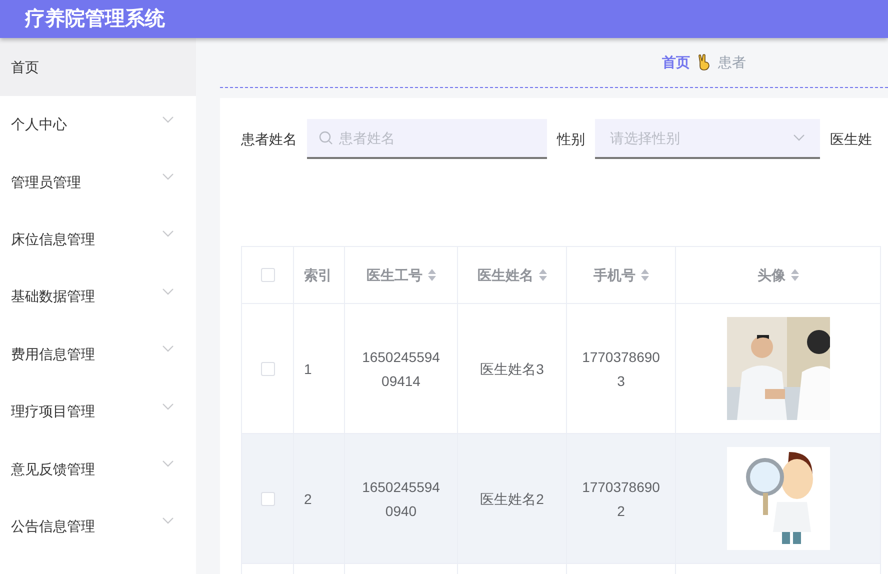  I want to click on breadcrumb-link: 首页, so click(676, 62).